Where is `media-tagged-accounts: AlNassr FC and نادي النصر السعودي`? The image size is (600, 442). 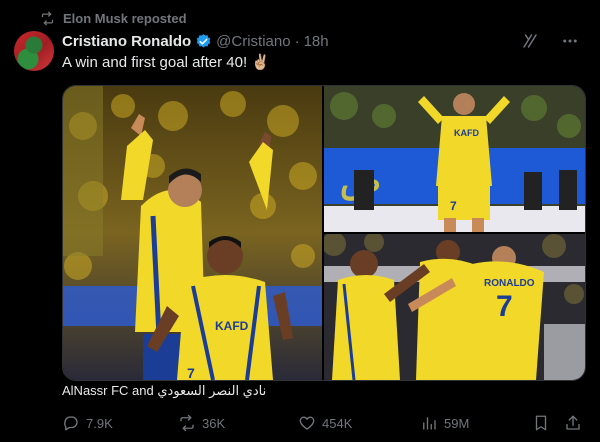
media-tagged-accounts: AlNassr FC and نادي النصر السعودي is located at coordinates (164, 391).